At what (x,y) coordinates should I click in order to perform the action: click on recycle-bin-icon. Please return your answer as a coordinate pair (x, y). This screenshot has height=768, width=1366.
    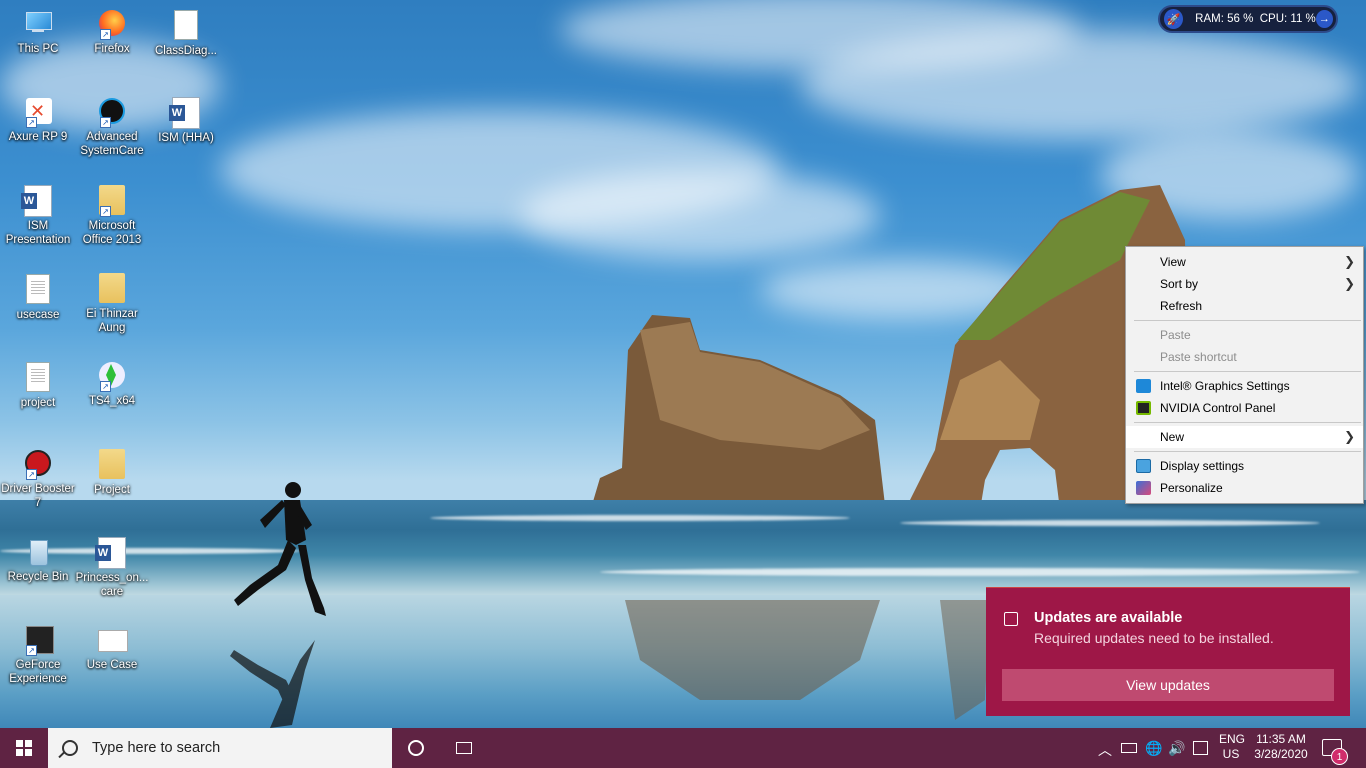
    Looking at the image, I should click on (38, 552).